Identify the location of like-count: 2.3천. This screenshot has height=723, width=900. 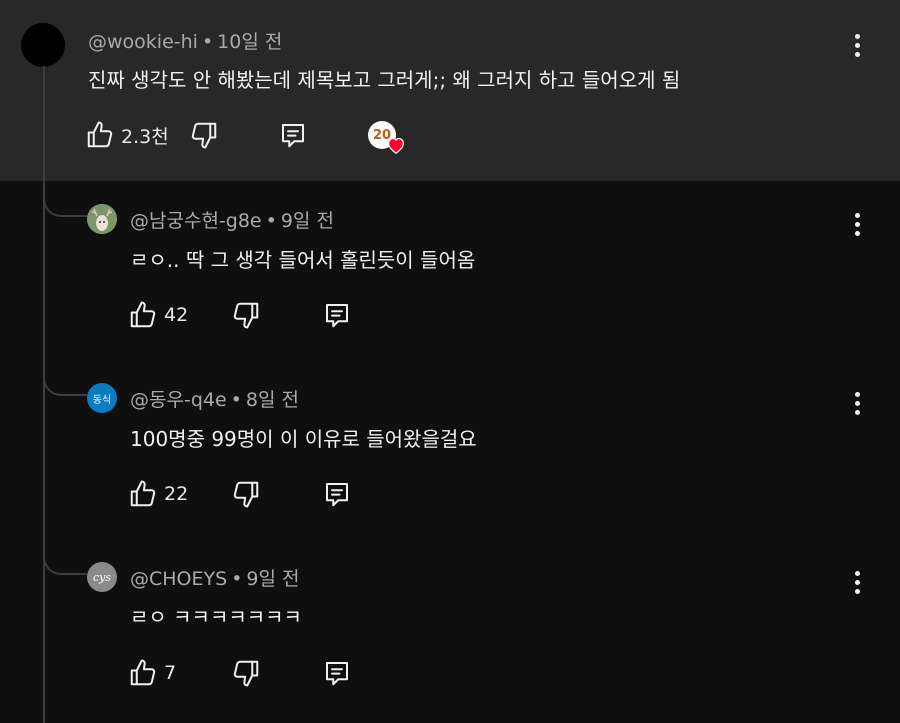
(145, 136).